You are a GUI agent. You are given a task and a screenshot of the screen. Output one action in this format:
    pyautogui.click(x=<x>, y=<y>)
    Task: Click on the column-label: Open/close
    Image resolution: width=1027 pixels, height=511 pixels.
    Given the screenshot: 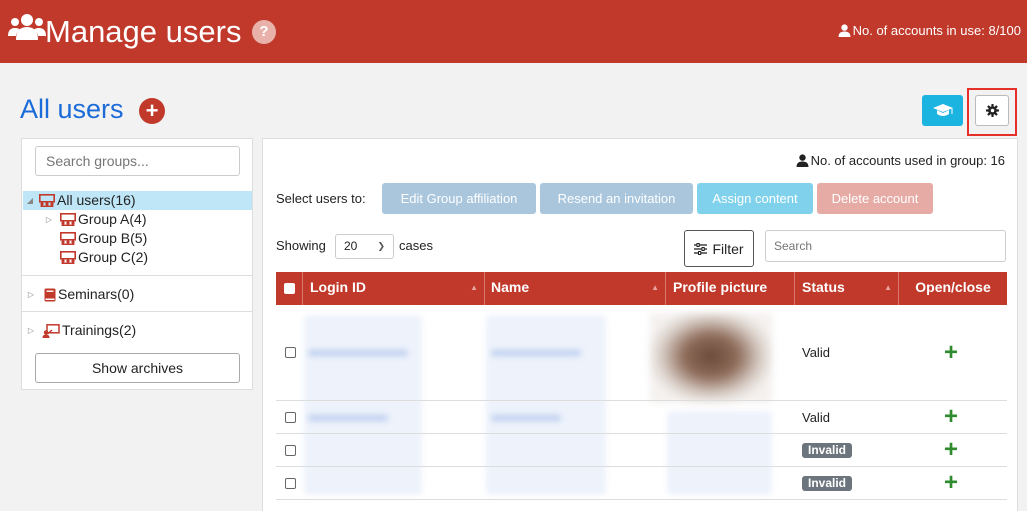 What is the action you would take?
    pyautogui.click(x=953, y=287)
    